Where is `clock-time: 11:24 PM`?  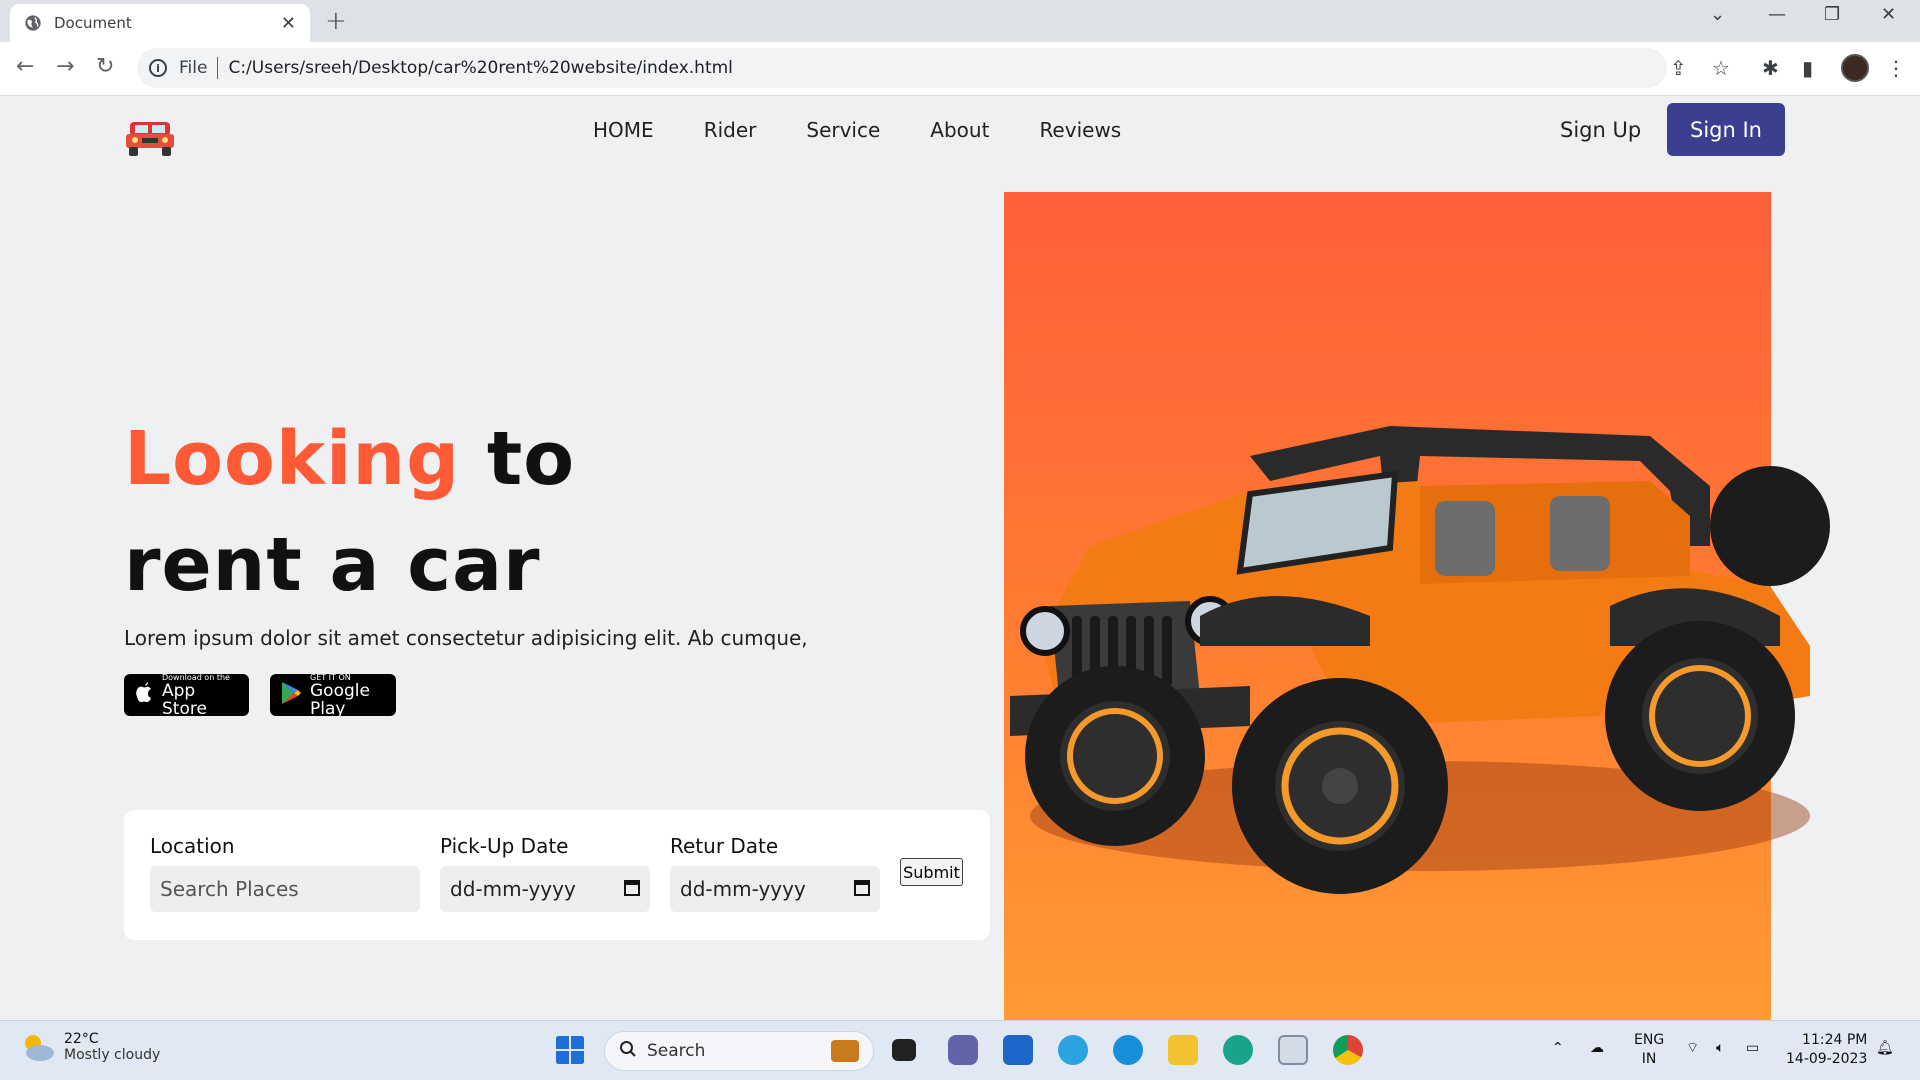
clock-time: 11:24 PM is located at coordinates (1835, 1040).